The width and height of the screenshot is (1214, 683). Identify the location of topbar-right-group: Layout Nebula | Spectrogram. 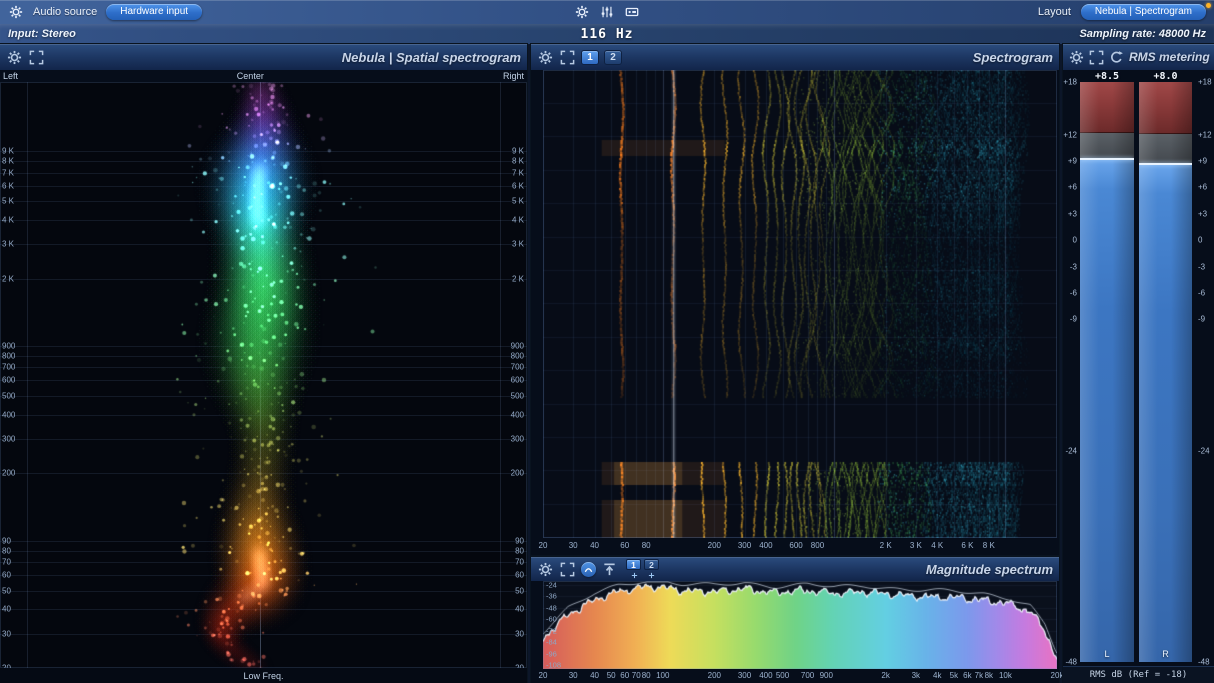
(1122, 12).